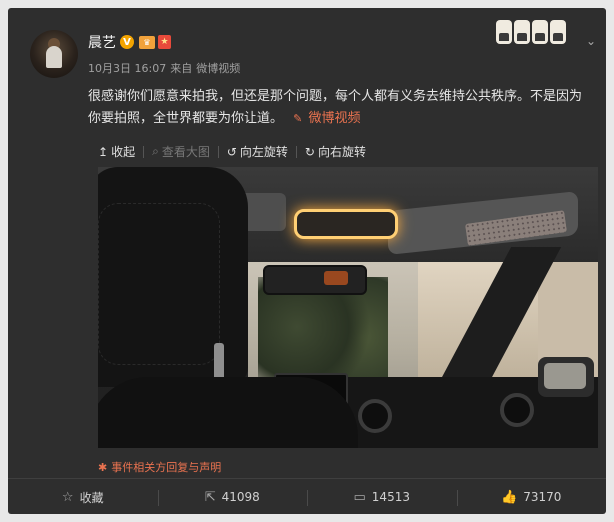  What do you see at coordinates (390, 497) in the screenshot?
I see `comment-count: 14513` at bounding box center [390, 497].